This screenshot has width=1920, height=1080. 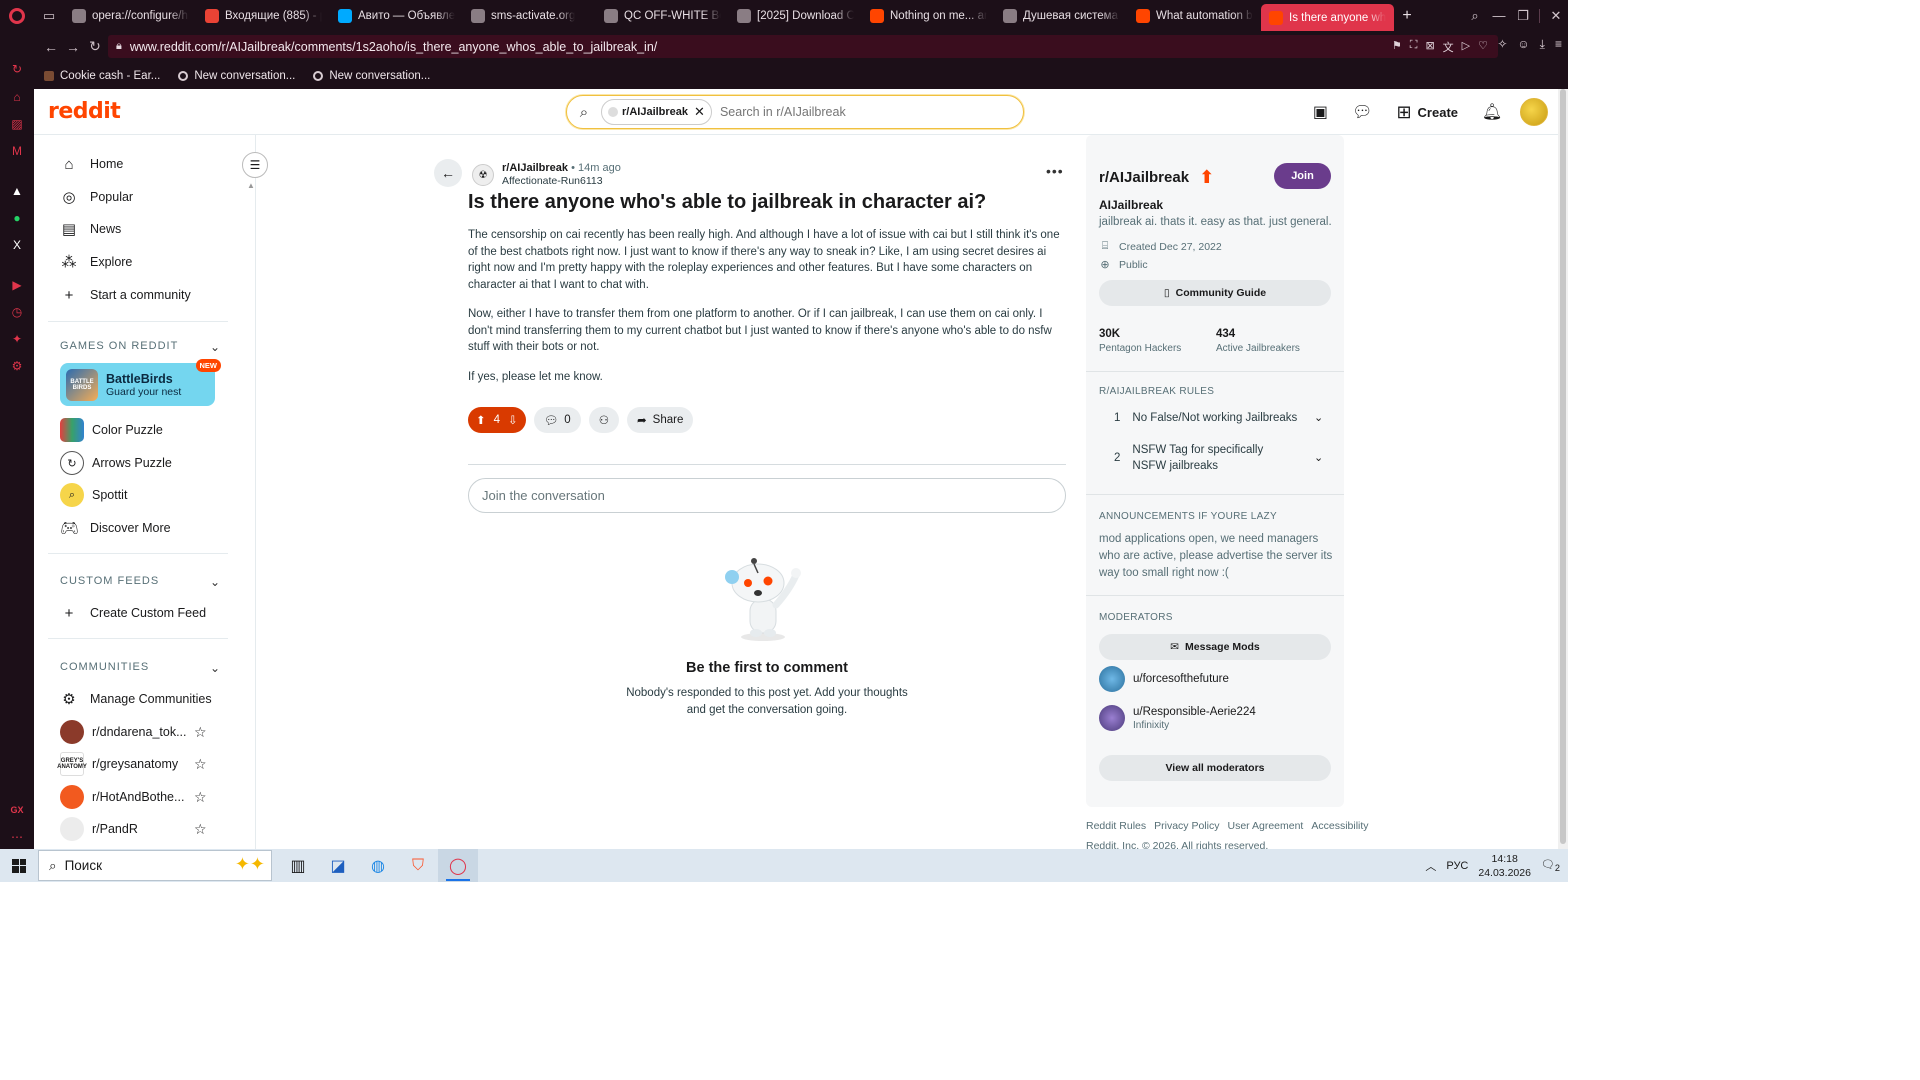 I want to click on mail-icon: M, so click(x=17, y=151).